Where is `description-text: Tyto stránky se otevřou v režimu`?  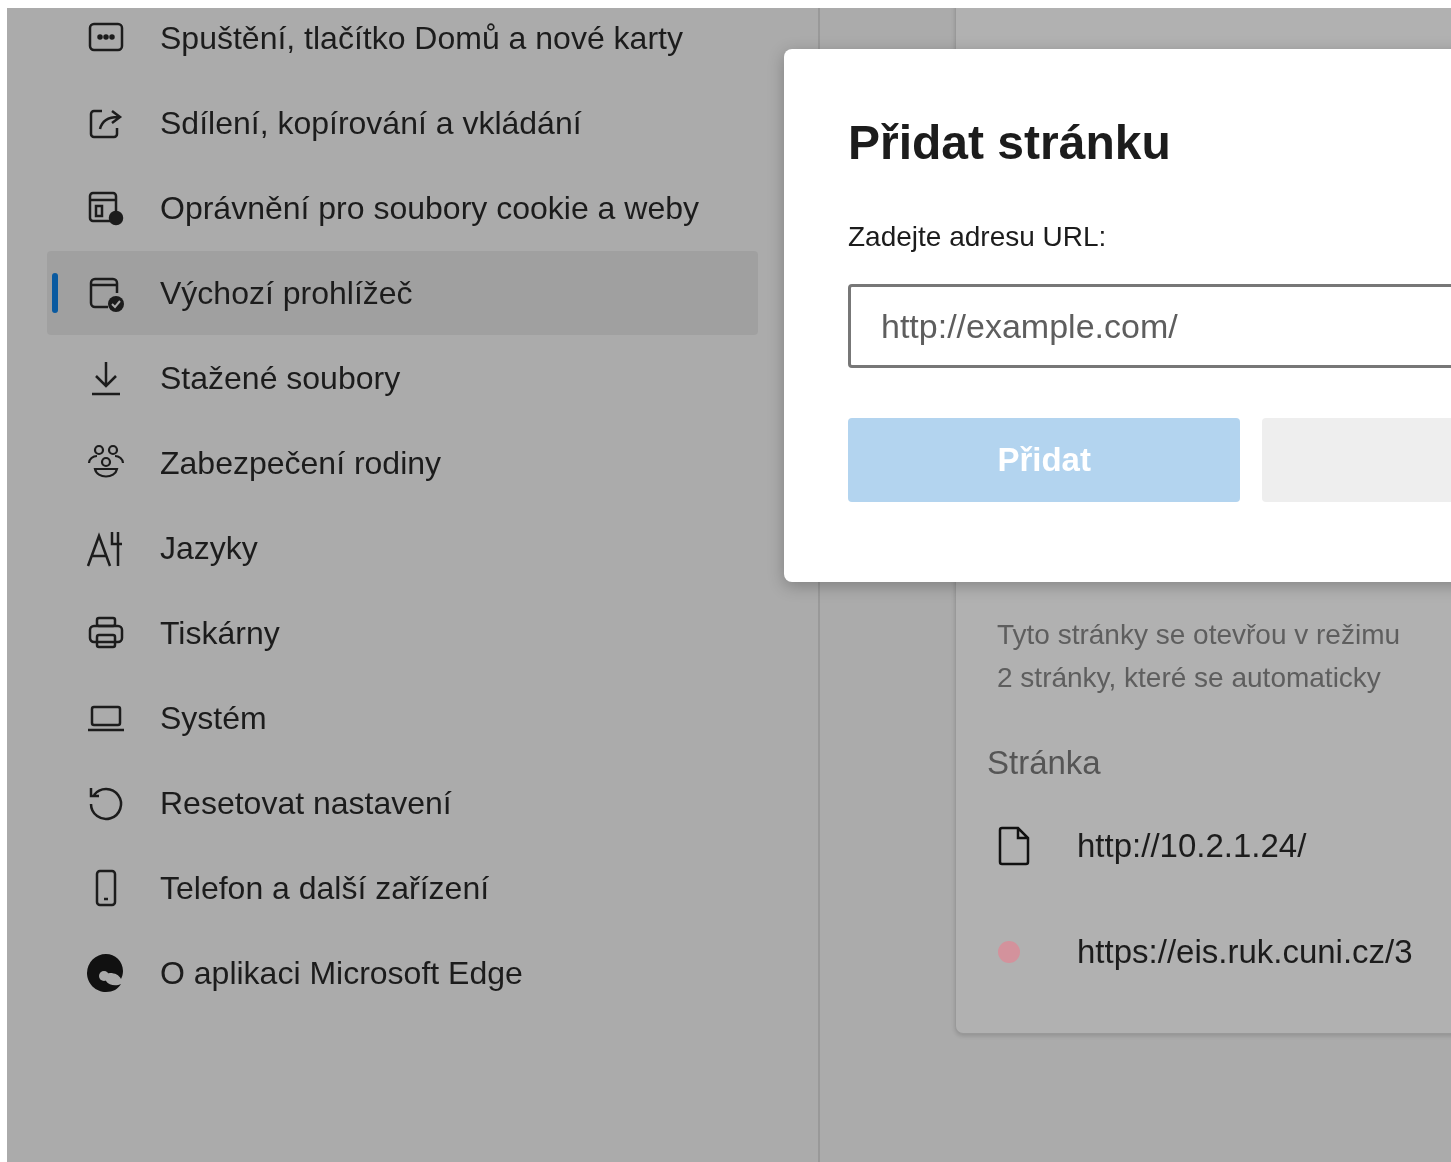
description-text: Tyto stránky se otevřou v režimu is located at coordinates (1199, 635).